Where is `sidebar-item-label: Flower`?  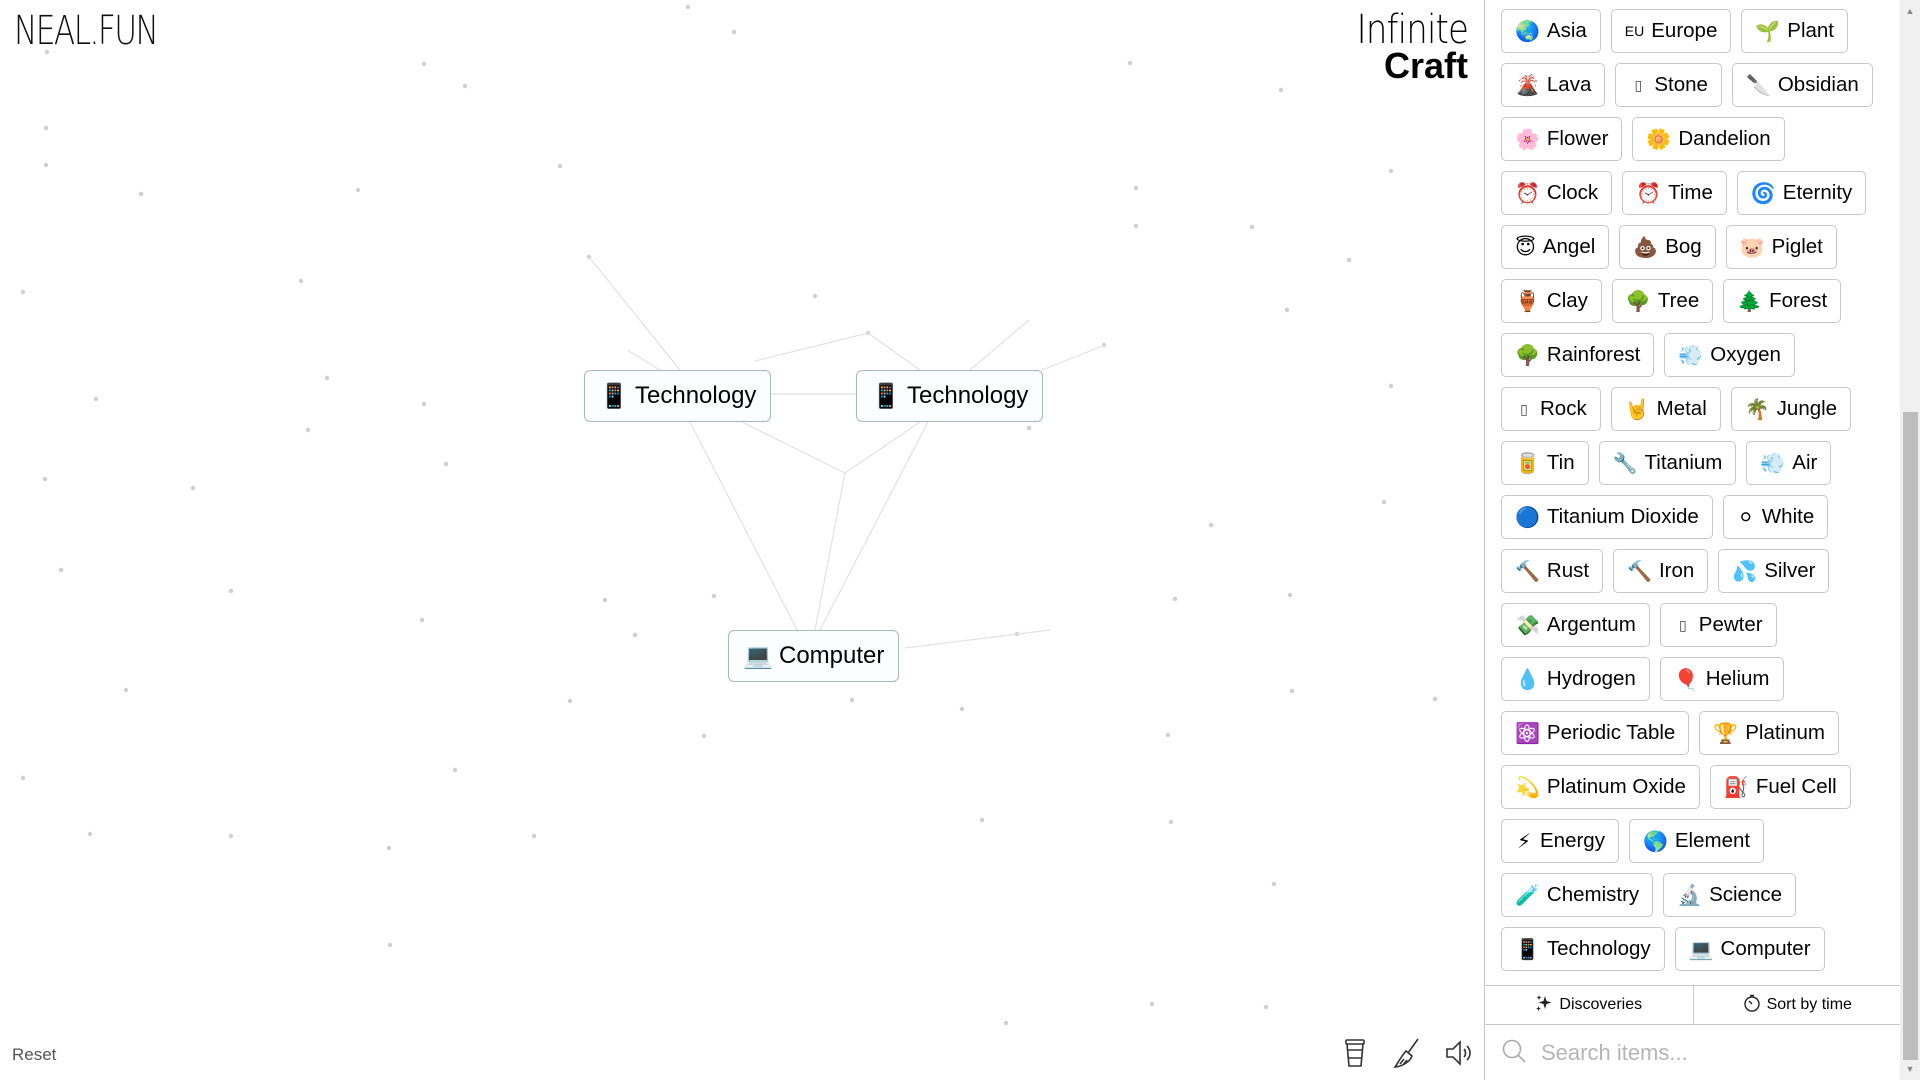
sidebar-item-label: Flower is located at coordinates (1577, 138).